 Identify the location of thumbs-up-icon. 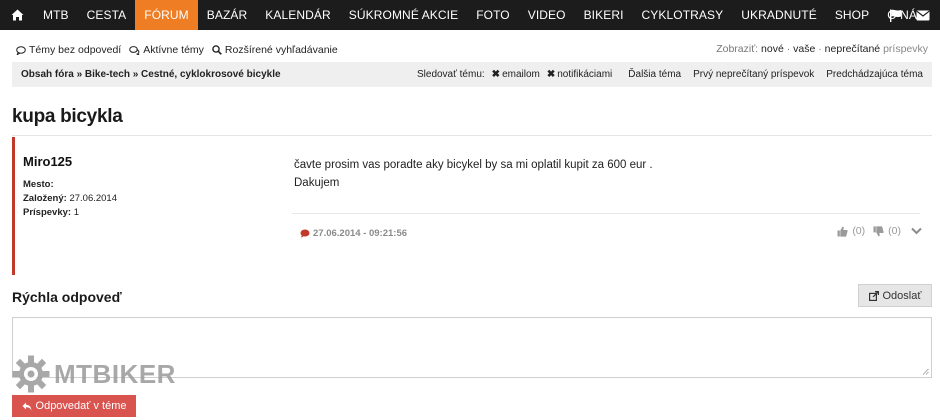
(842, 231).